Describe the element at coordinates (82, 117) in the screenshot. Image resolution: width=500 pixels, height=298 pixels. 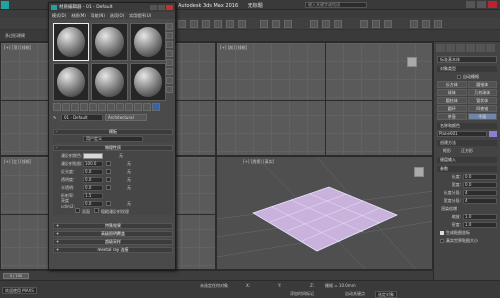
I see `material-name-field: 01 - Default` at that location.